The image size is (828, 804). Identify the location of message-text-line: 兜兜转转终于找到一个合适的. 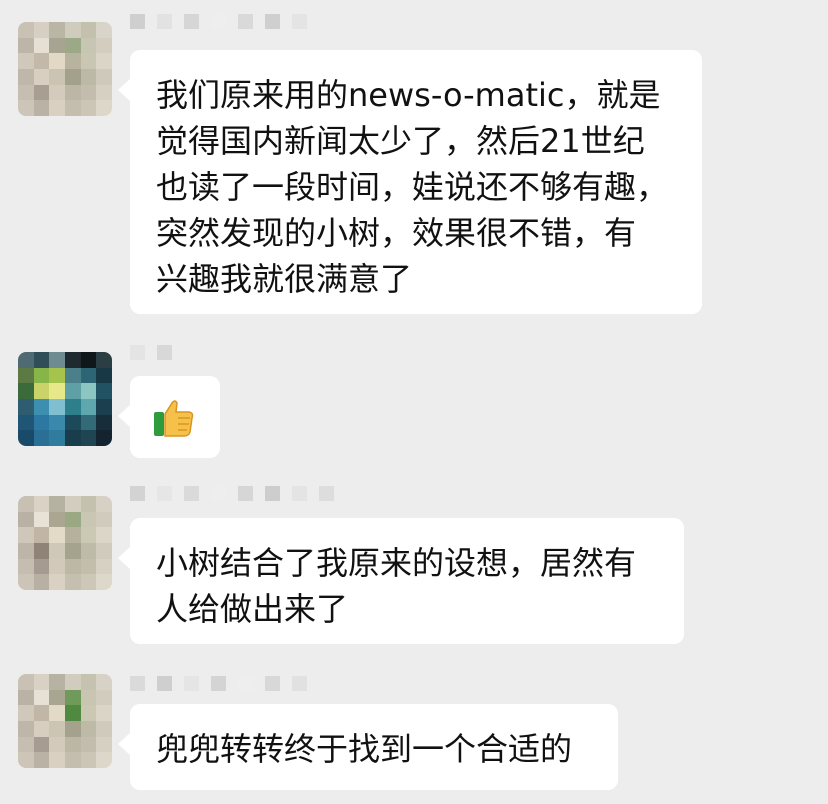
(364, 749).